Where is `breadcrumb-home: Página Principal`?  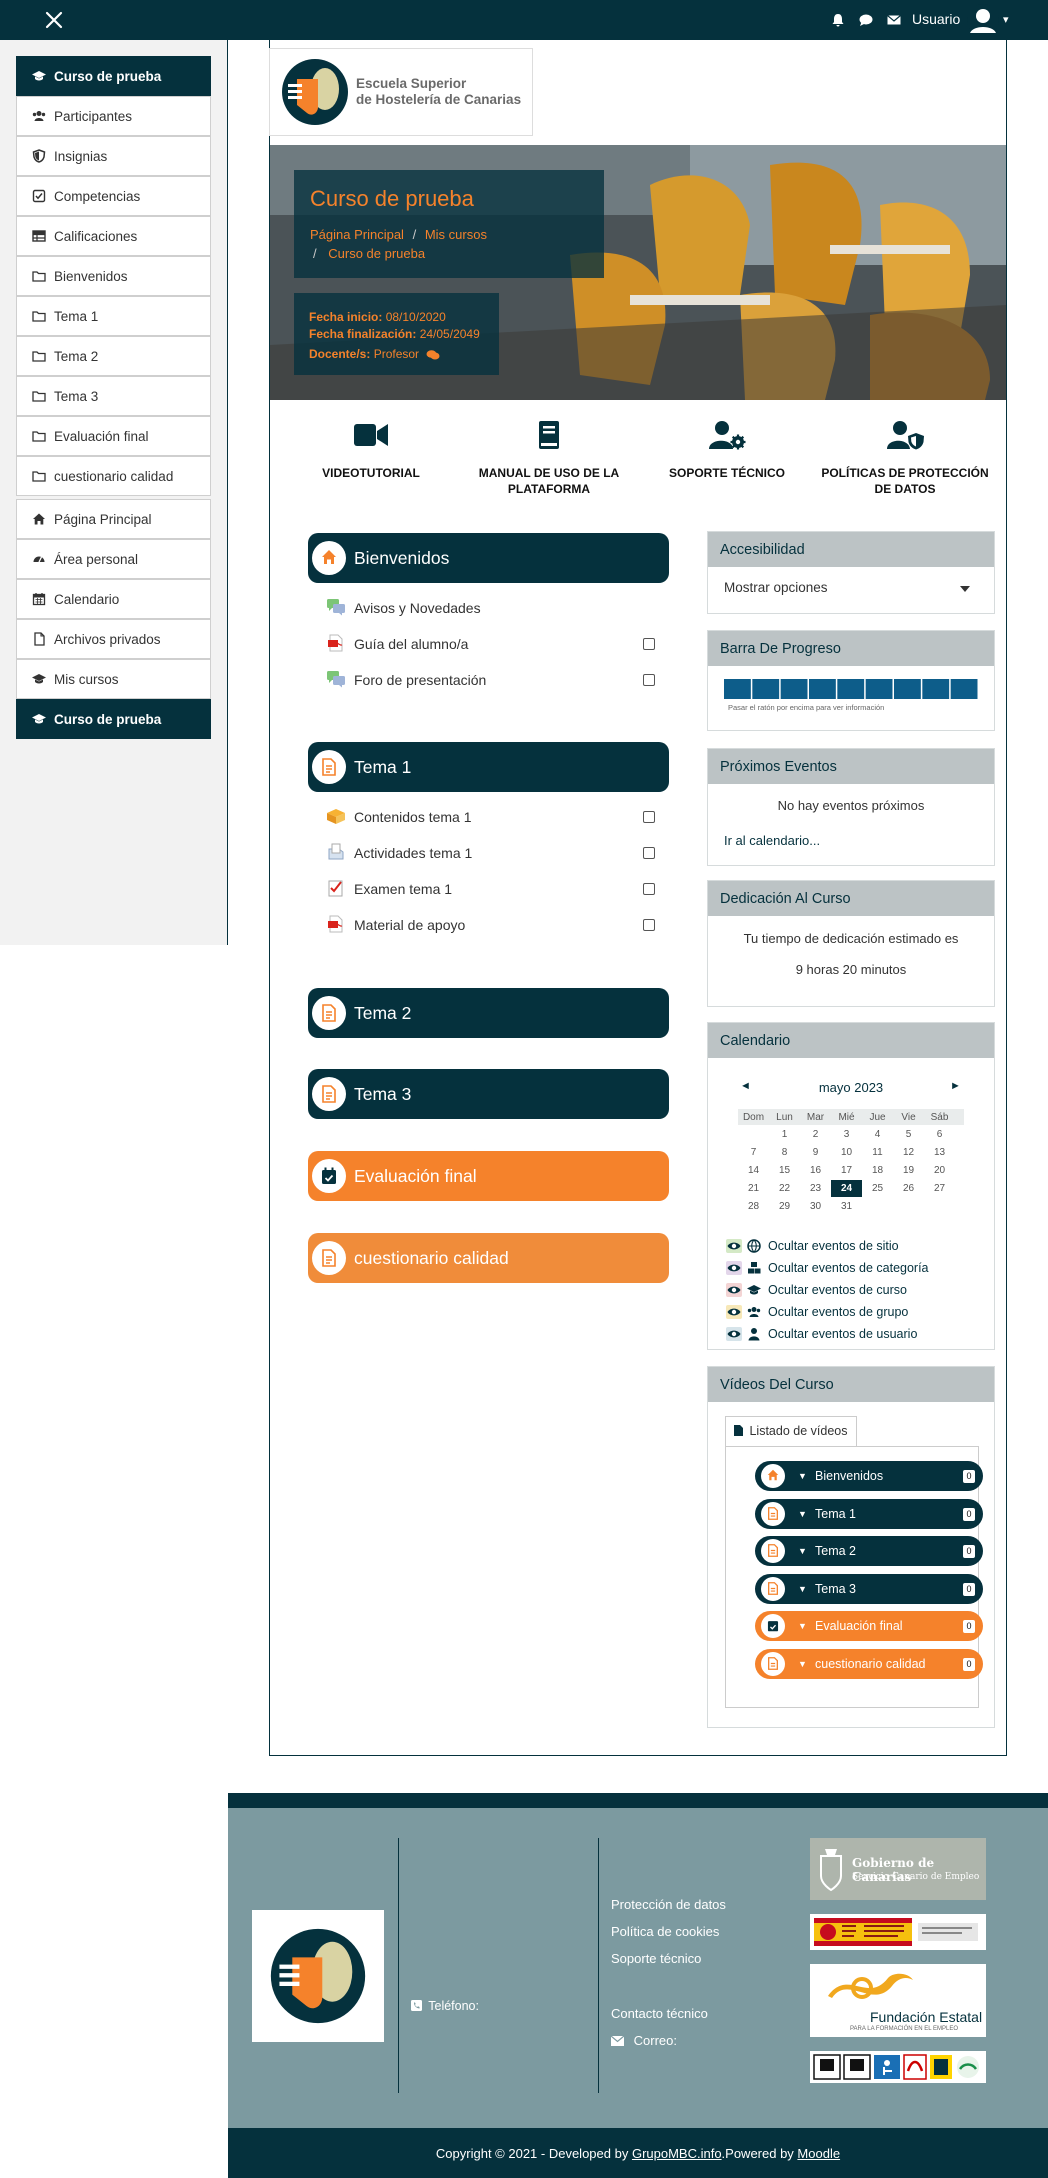
breadcrumb-home: Página Principal is located at coordinates (357, 234).